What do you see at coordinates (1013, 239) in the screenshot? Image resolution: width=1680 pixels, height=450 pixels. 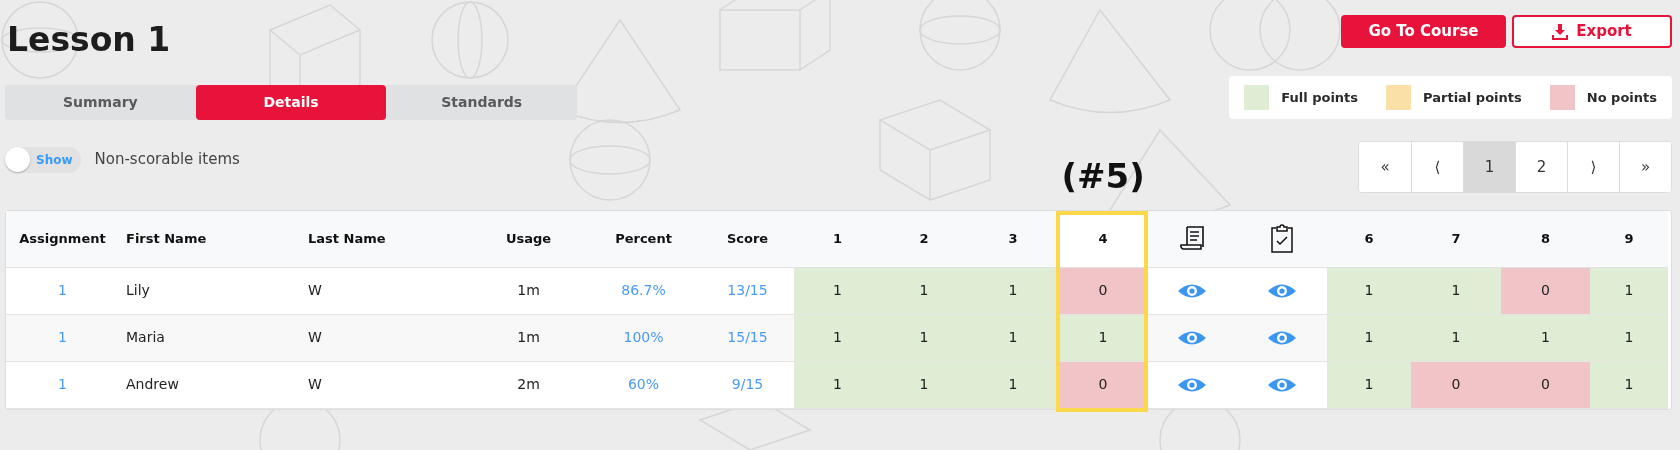 I see `column-header: 3` at bounding box center [1013, 239].